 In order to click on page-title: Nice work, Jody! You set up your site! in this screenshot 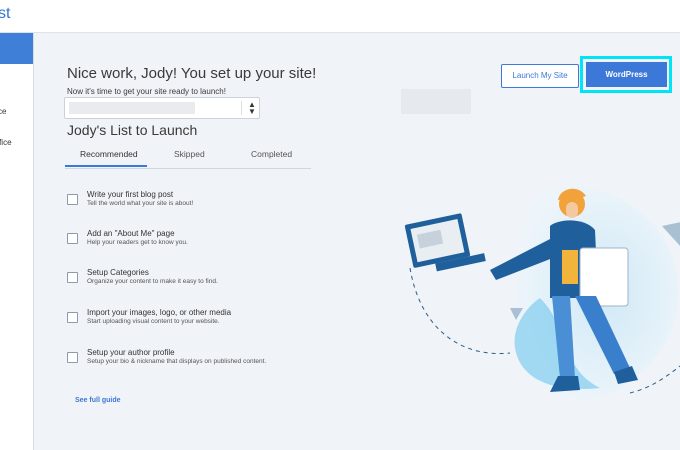, I will do `click(192, 73)`.